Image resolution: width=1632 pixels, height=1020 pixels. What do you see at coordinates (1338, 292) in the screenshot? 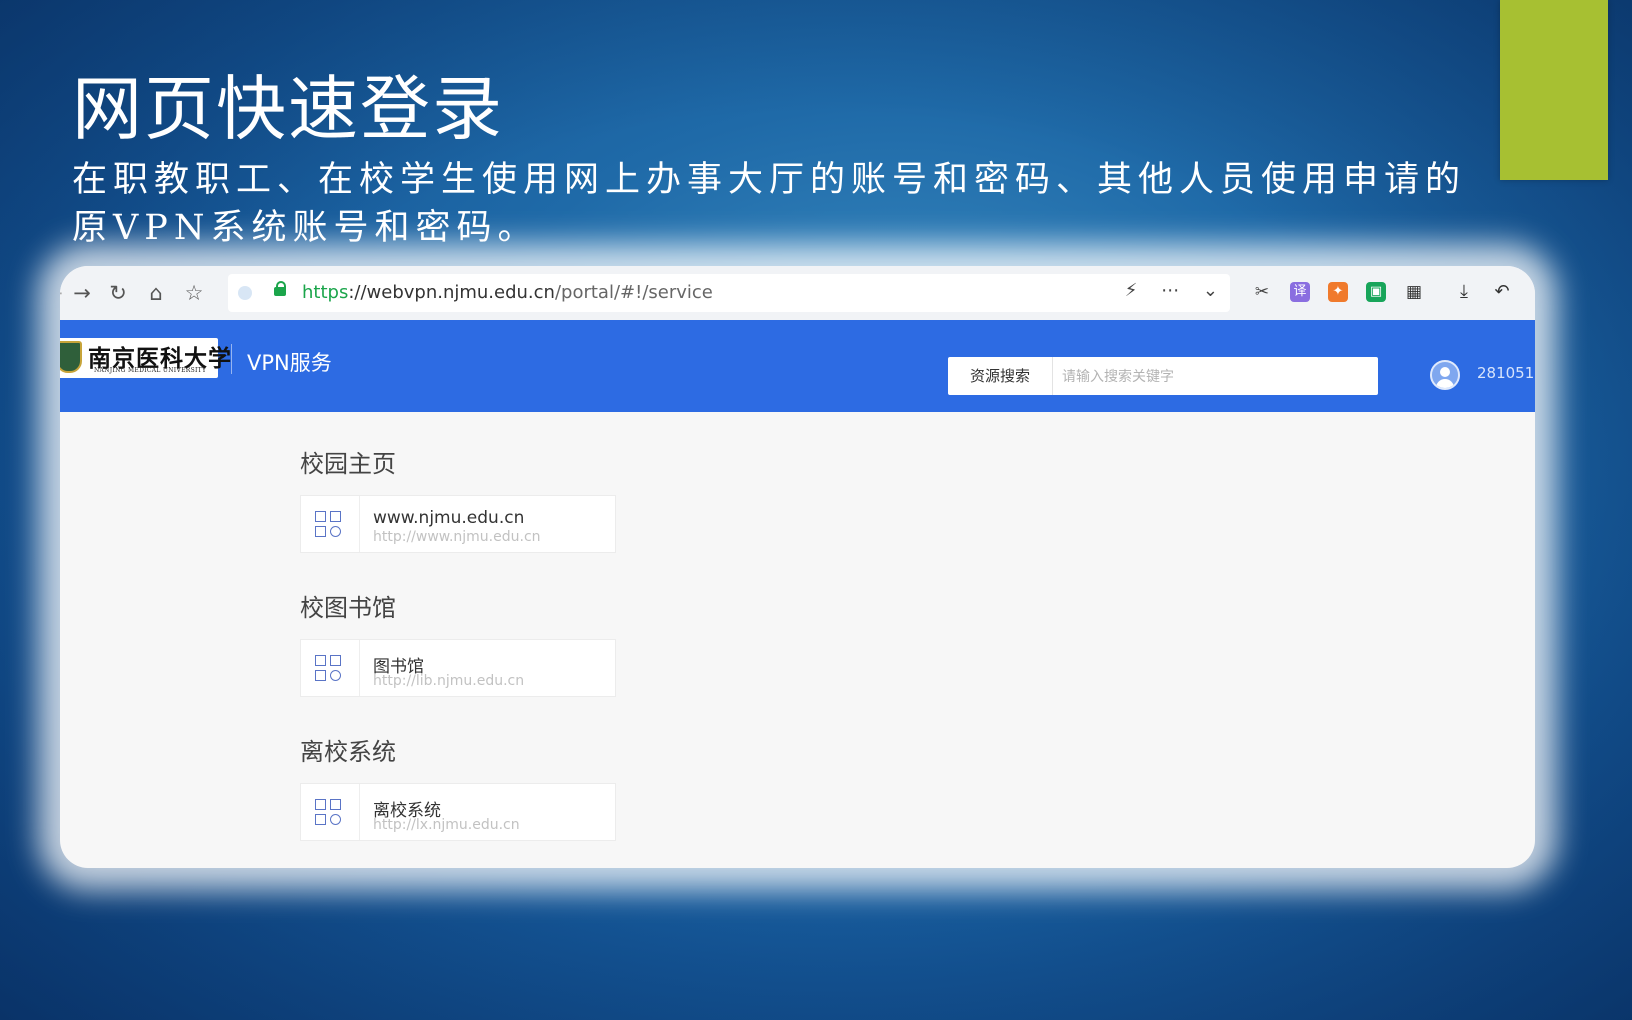
I see `game-icon: ✦` at bounding box center [1338, 292].